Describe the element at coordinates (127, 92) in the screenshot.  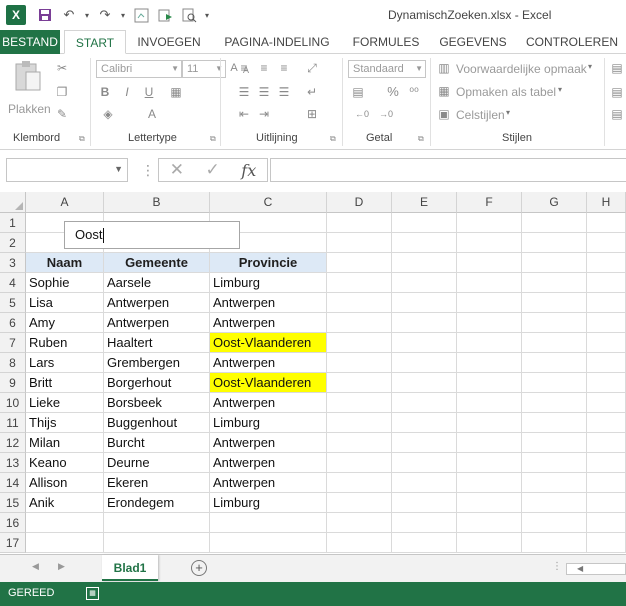
I see `italic-button: I` at that location.